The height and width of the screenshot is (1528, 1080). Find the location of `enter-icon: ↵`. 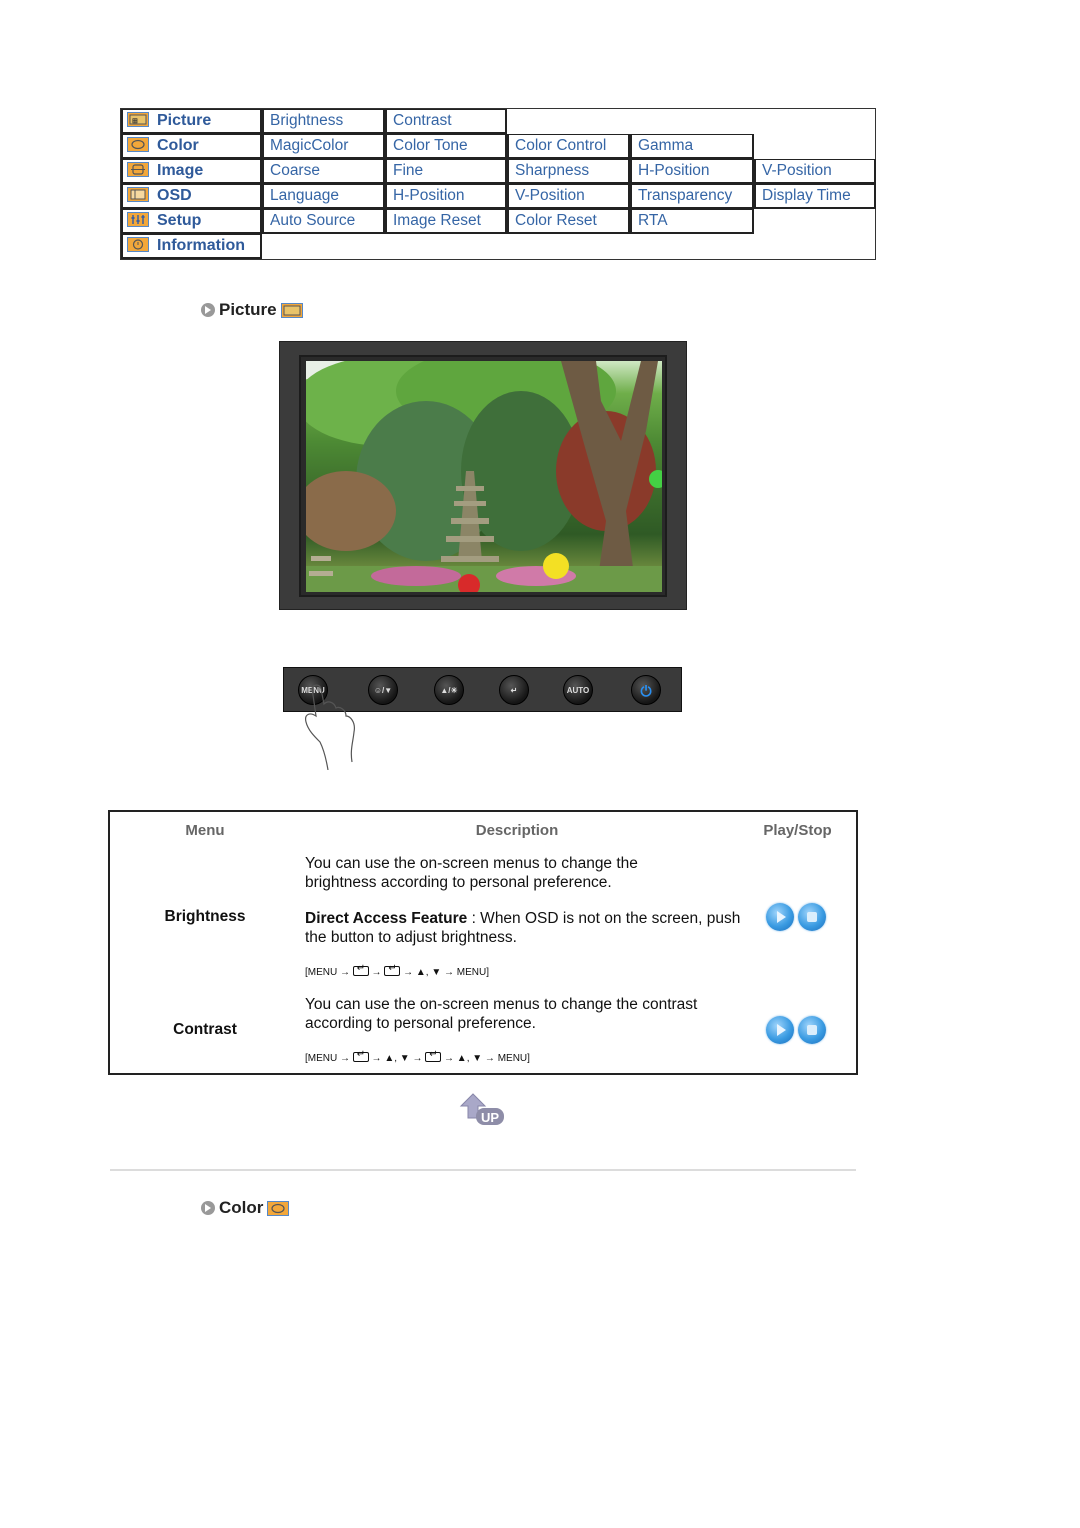

enter-icon: ↵ is located at coordinates (514, 690).